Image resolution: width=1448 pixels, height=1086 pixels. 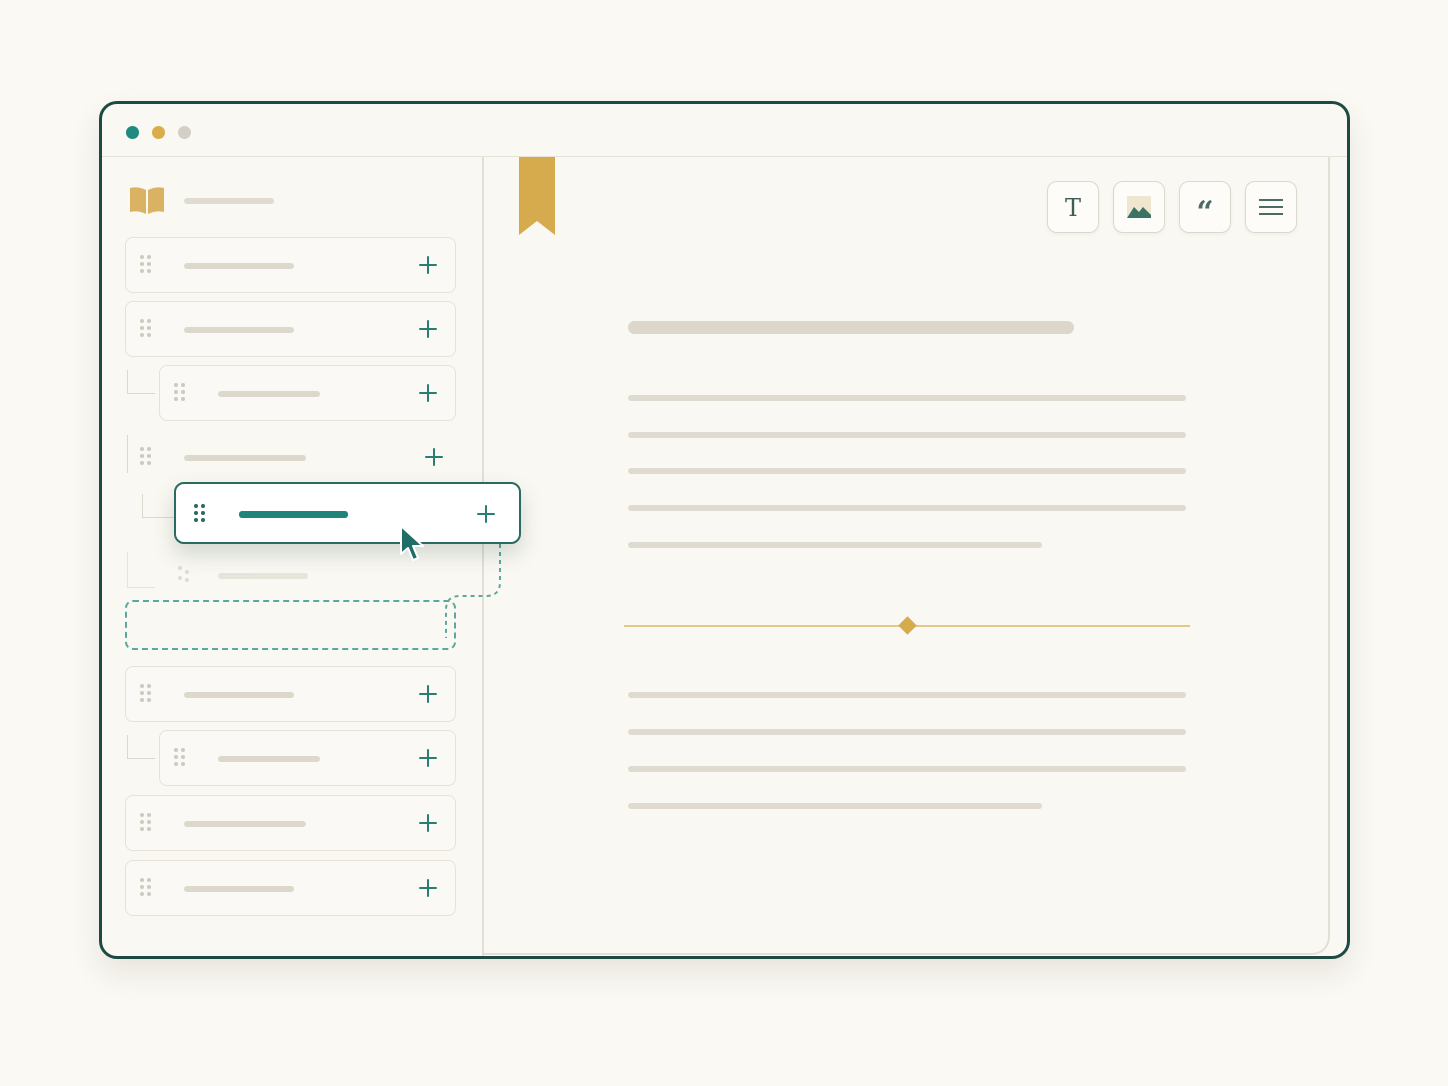 What do you see at coordinates (473, 591) in the screenshot?
I see `drag-path-indicator` at bounding box center [473, 591].